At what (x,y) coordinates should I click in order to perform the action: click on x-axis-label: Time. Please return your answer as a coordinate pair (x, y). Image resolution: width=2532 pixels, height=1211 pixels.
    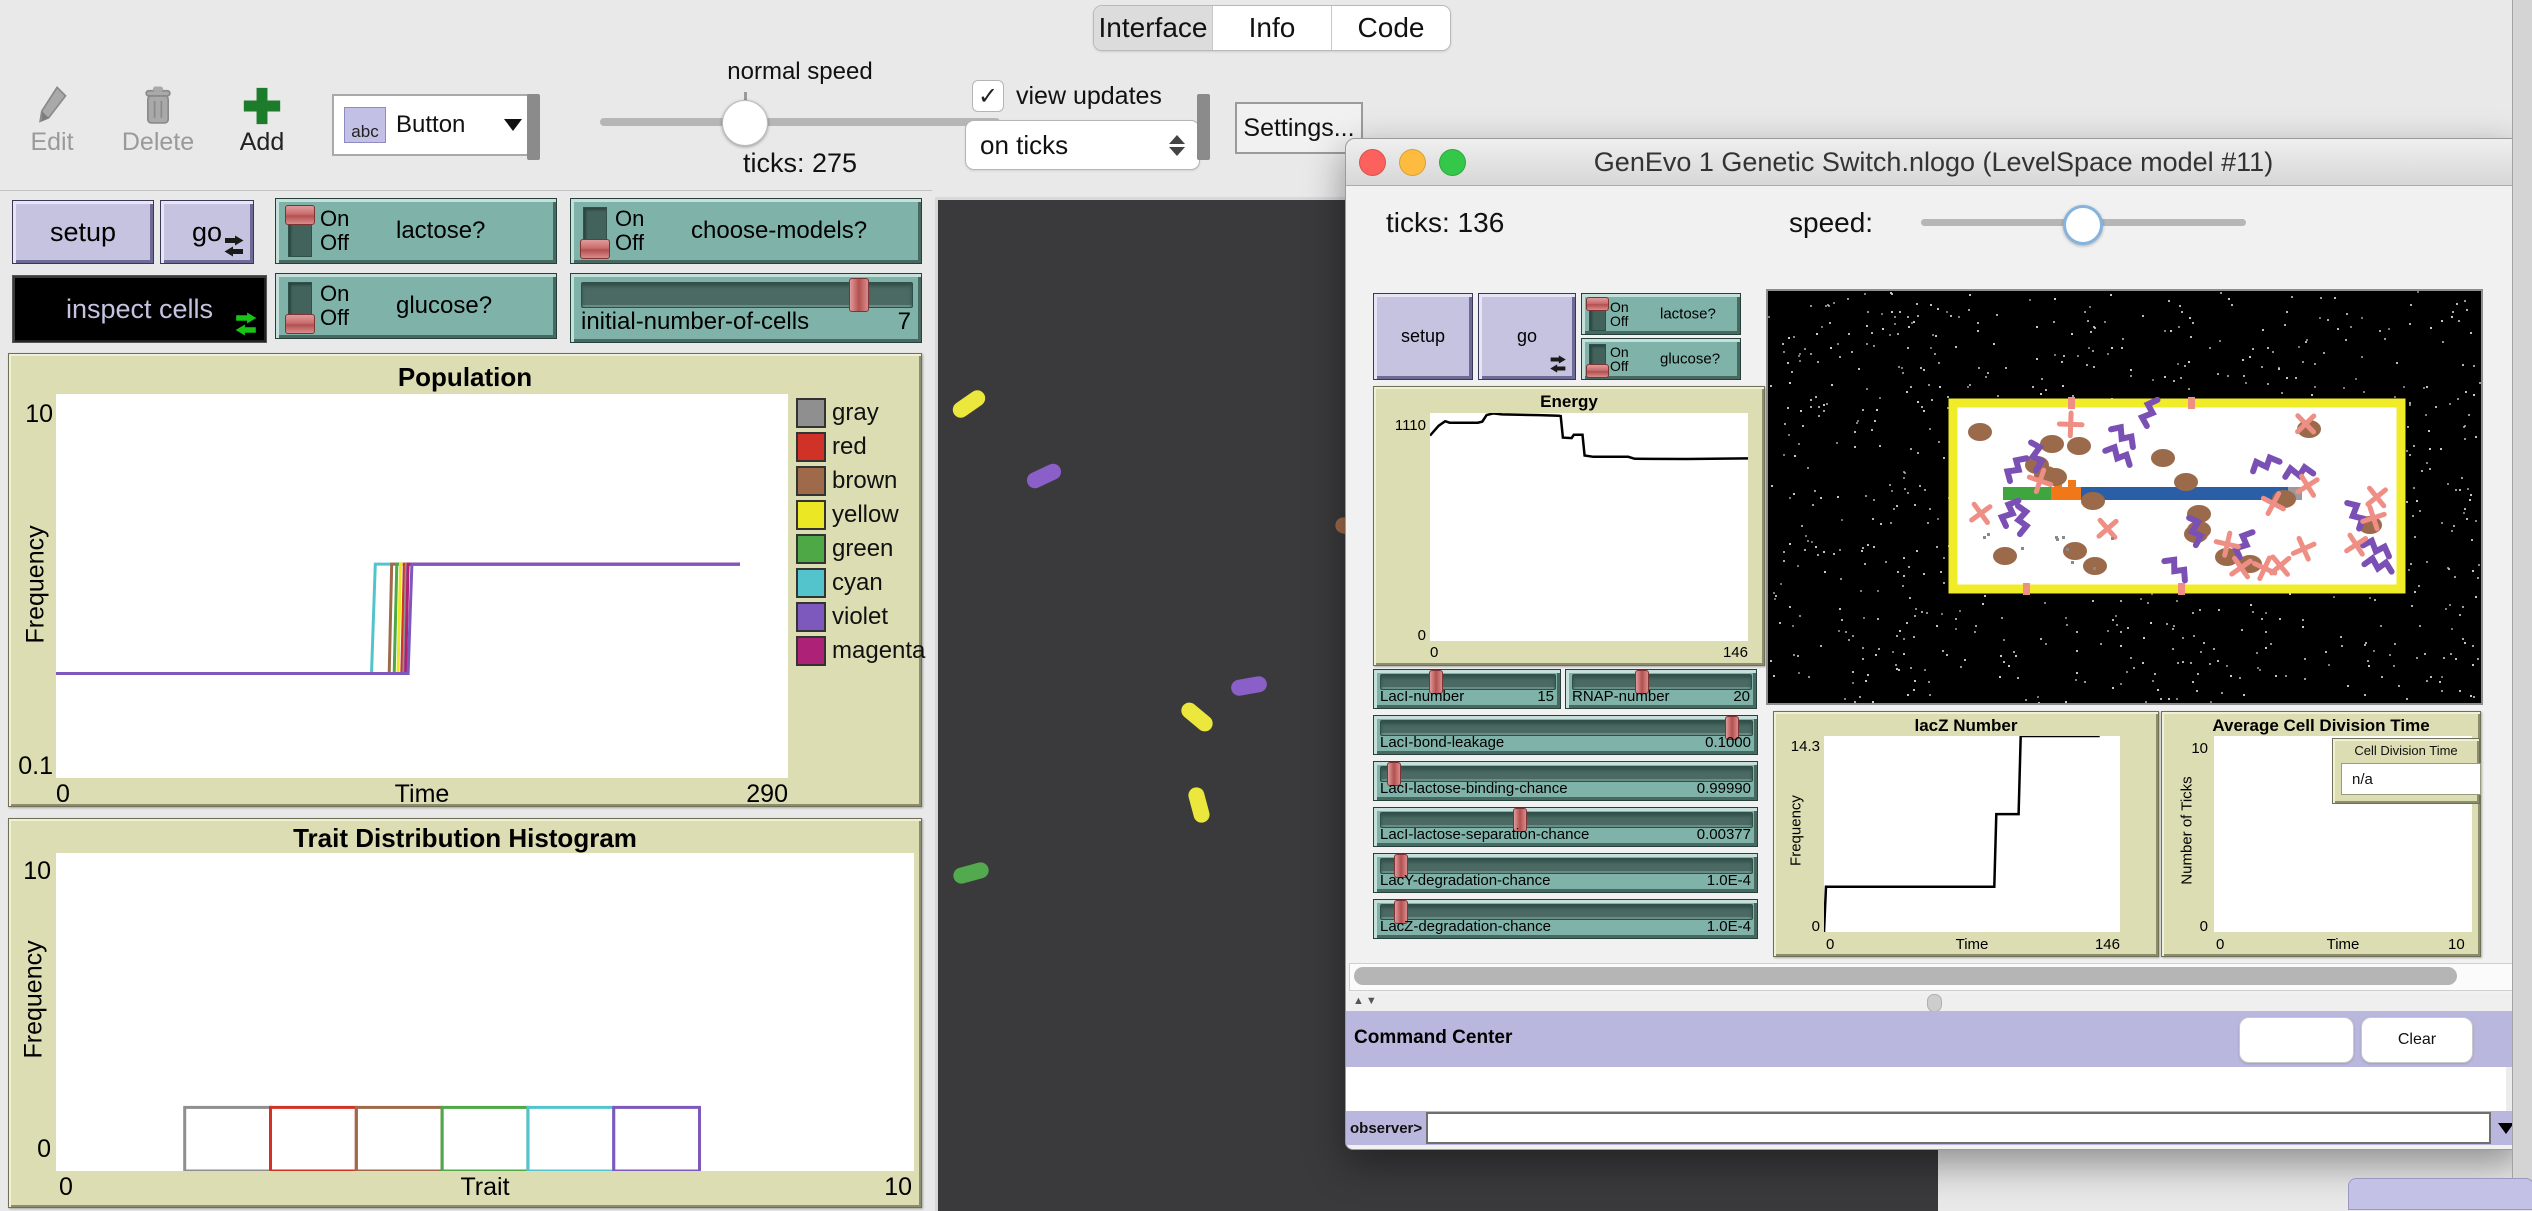
    Looking at the image, I should click on (422, 794).